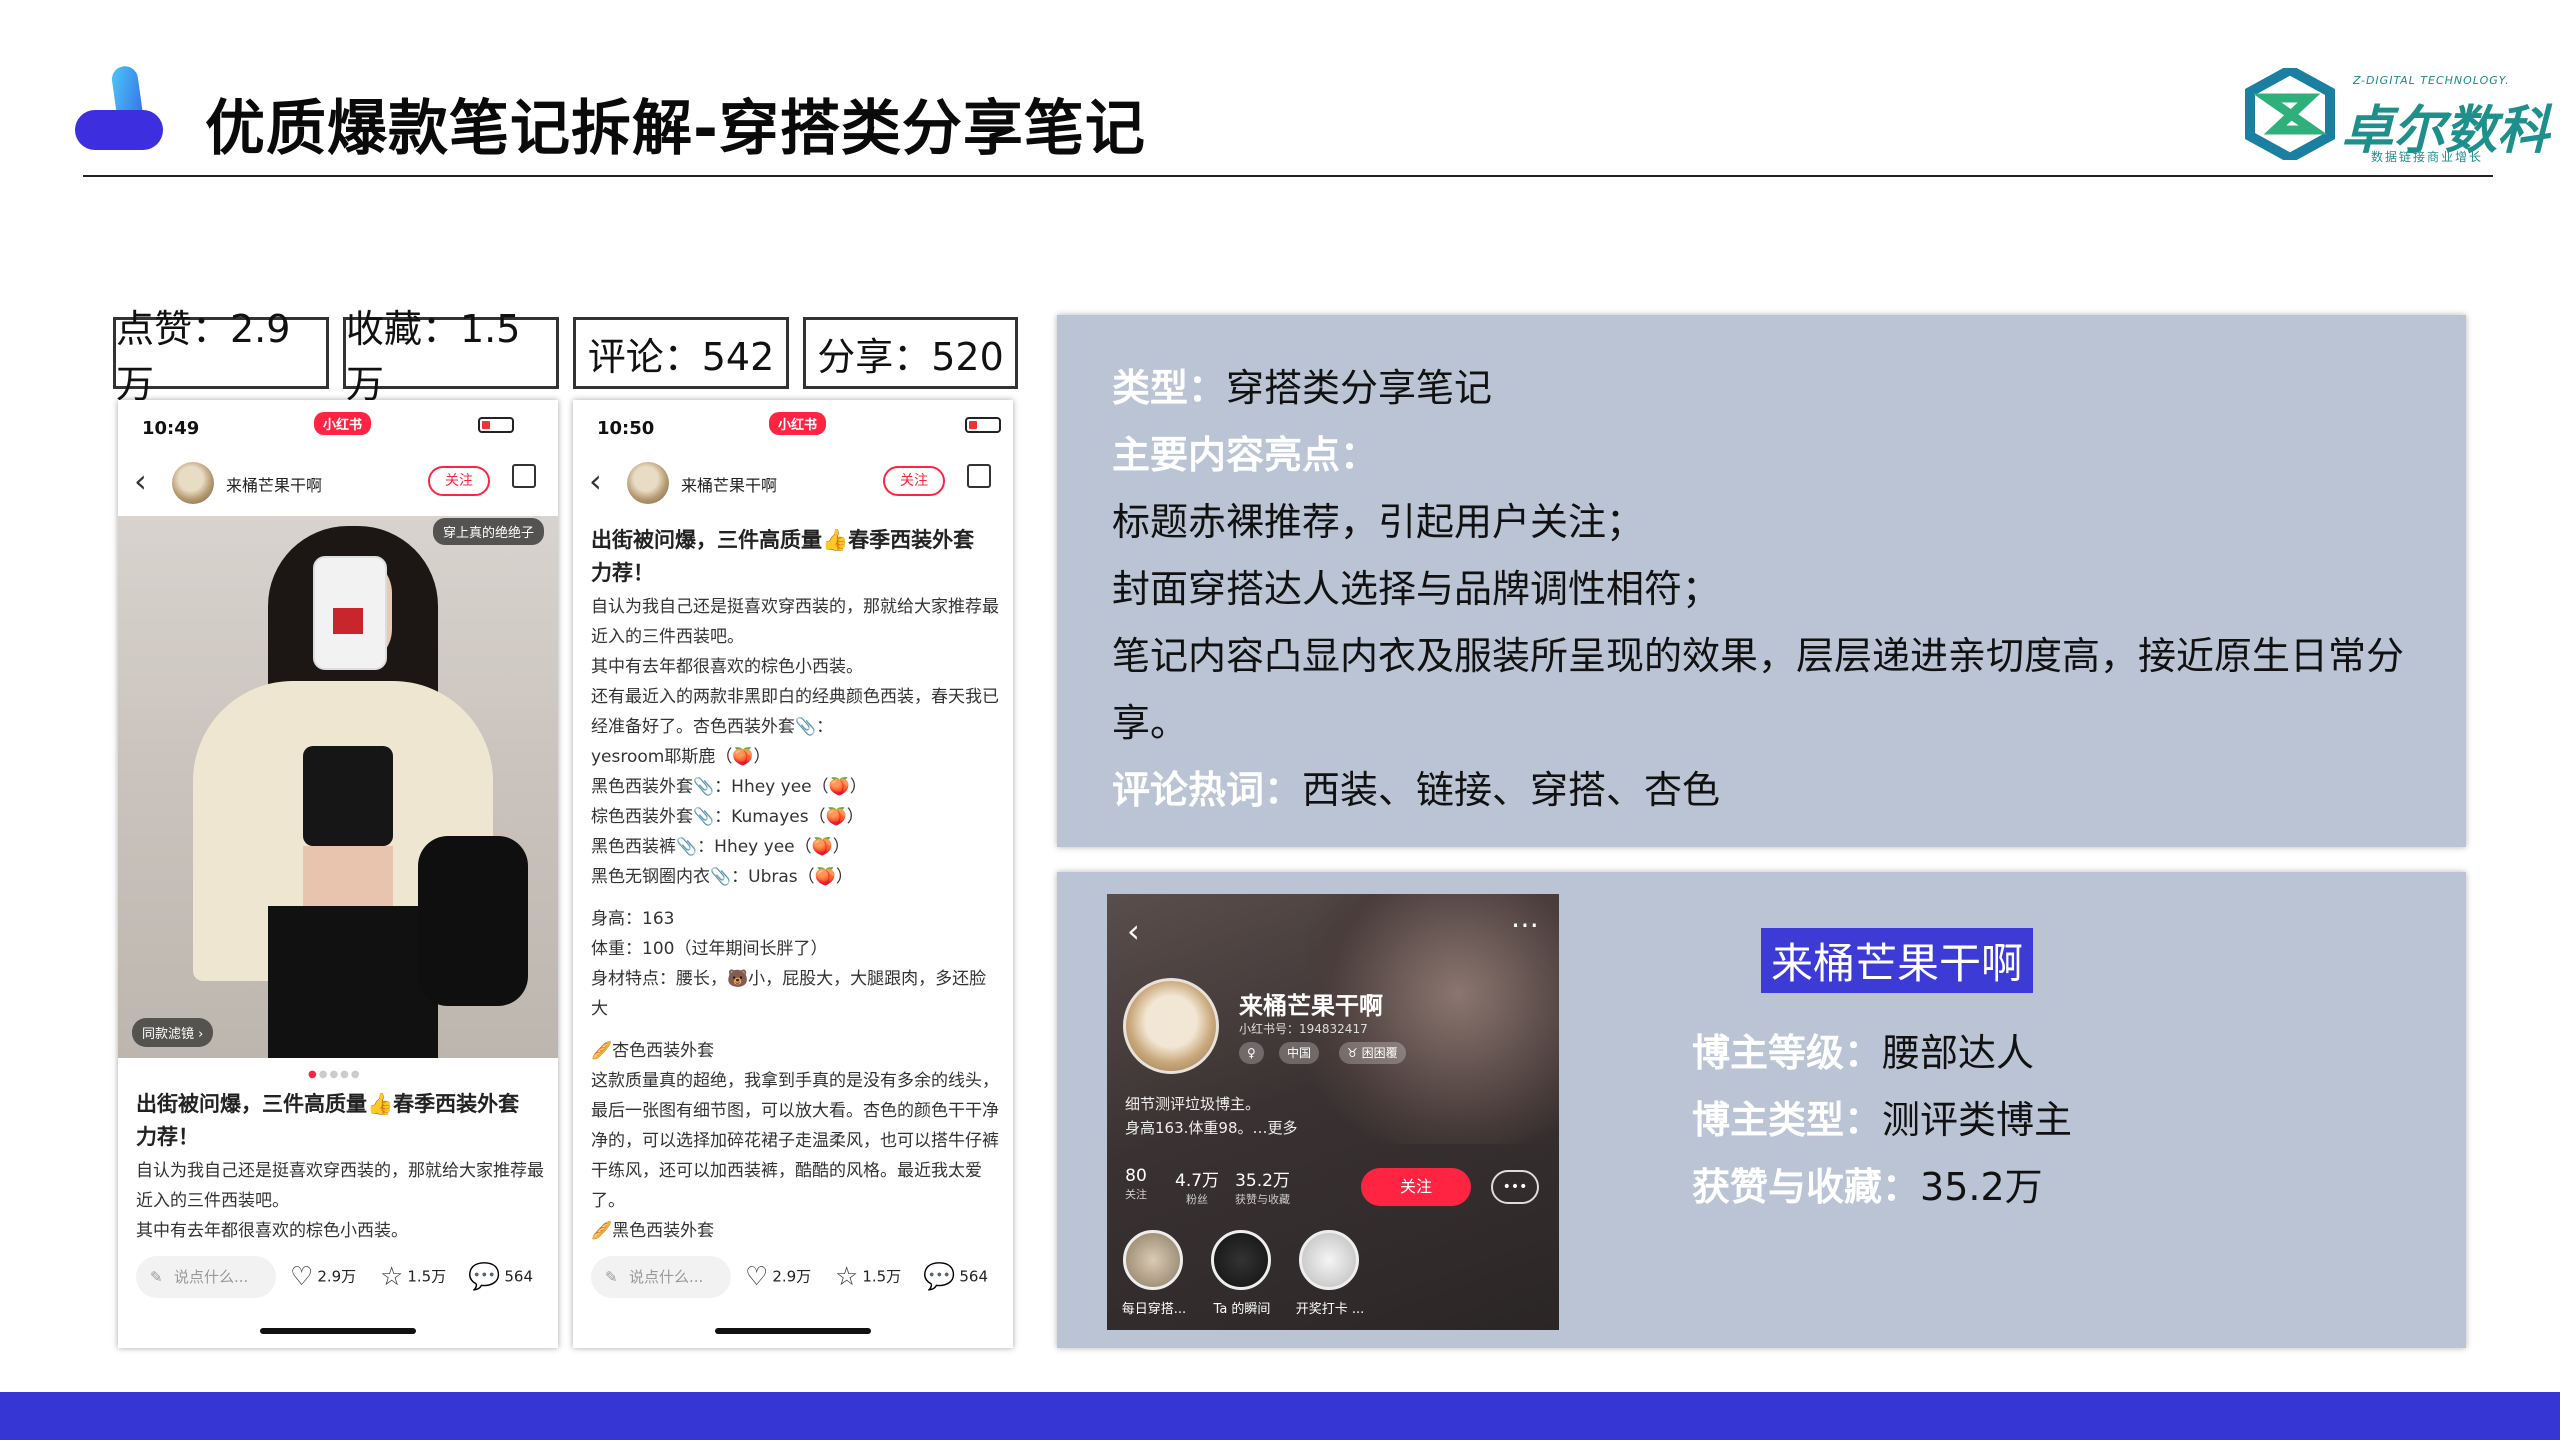 Image resolution: width=2560 pixels, height=1440 pixels. I want to click on page-title: 优质爆款笔记拆解-穿搭类分享笔记, so click(675, 129).